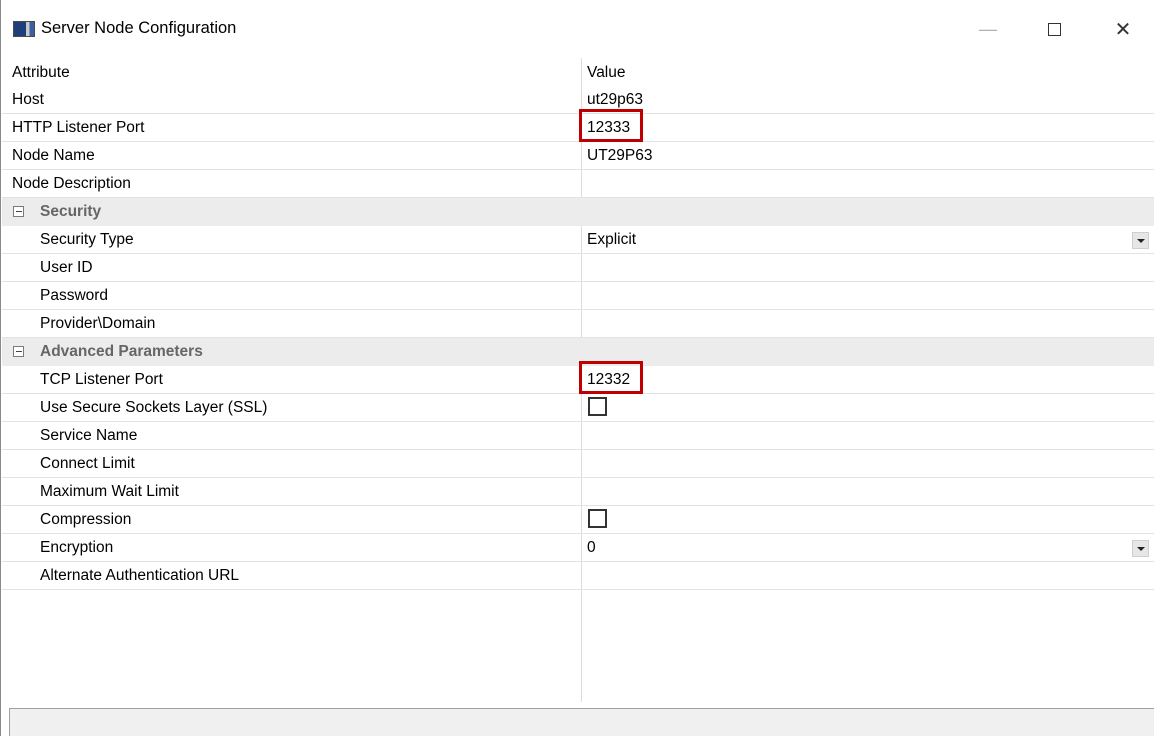 This screenshot has height=736, width=1154. What do you see at coordinates (139, 28) in the screenshot?
I see `window-title: Server Node Configuration` at bounding box center [139, 28].